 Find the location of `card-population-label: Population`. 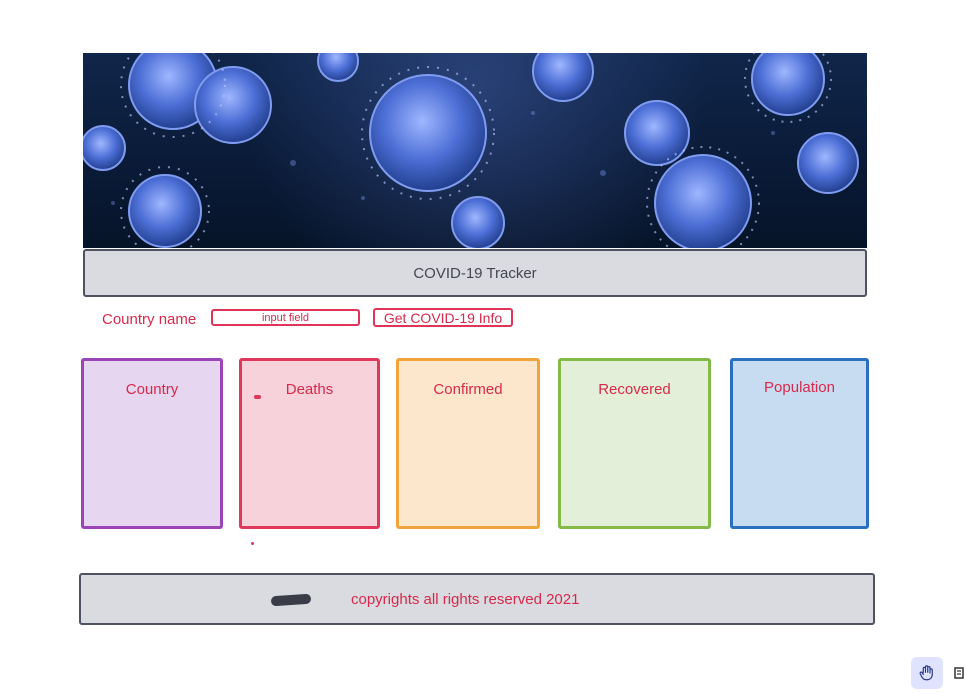

card-population-label: Population is located at coordinates (799, 387).